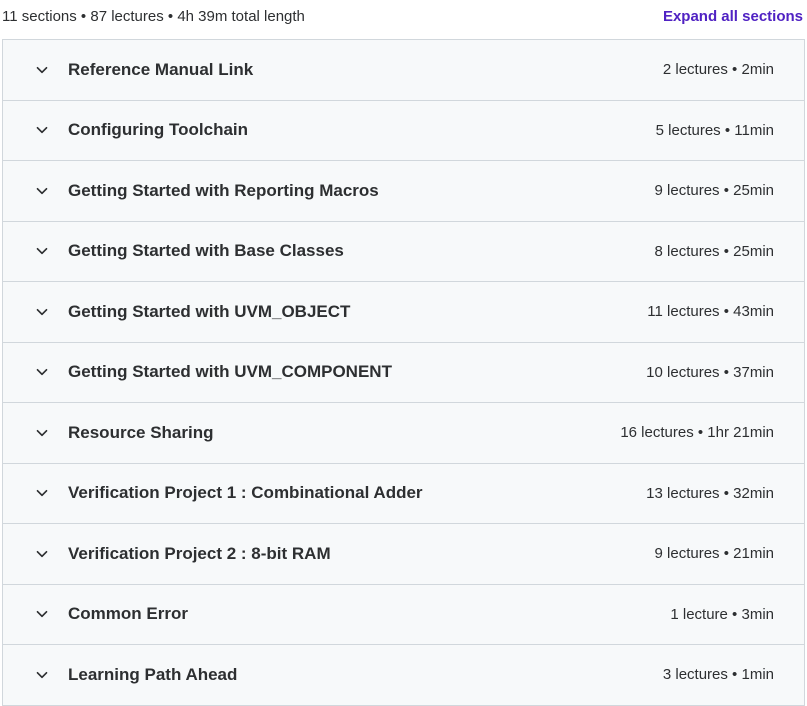 The image size is (807, 706). Describe the element at coordinates (209, 311) in the screenshot. I see `section-title: Getting Started with UVM_OBJECT` at that location.